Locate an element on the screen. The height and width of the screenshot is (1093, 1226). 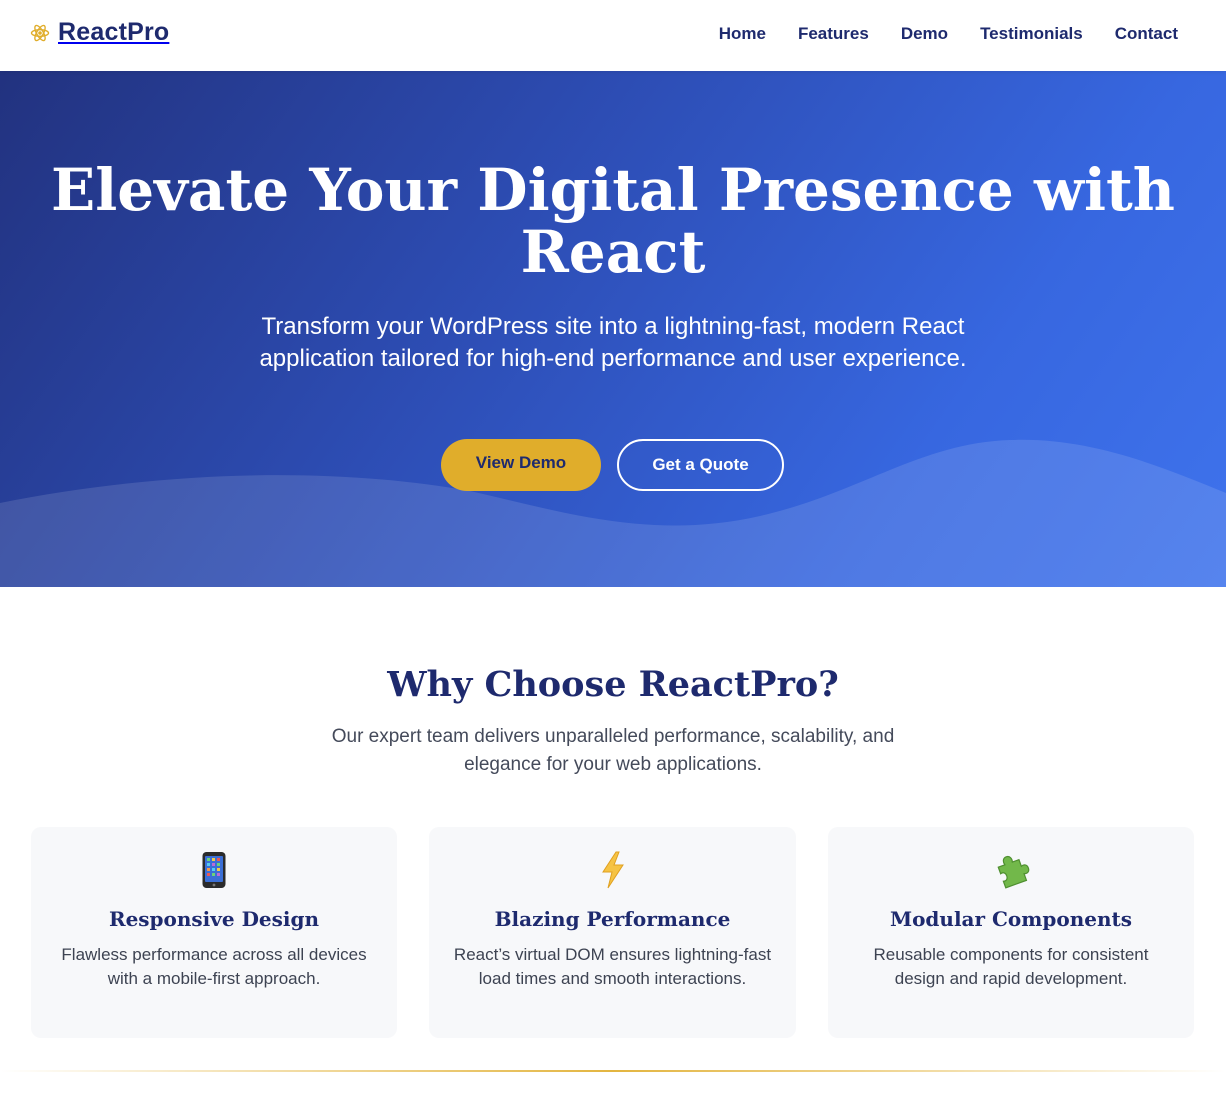
hero-title-line-2: React is located at coordinates (613, 252).